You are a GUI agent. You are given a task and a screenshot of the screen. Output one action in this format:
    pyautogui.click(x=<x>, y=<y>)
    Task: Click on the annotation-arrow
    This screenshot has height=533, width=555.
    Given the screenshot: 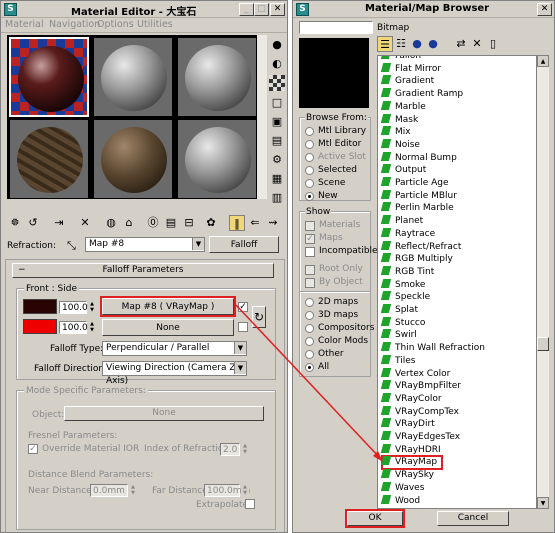 What is the action you would take?
    pyautogui.click(x=309, y=383)
    